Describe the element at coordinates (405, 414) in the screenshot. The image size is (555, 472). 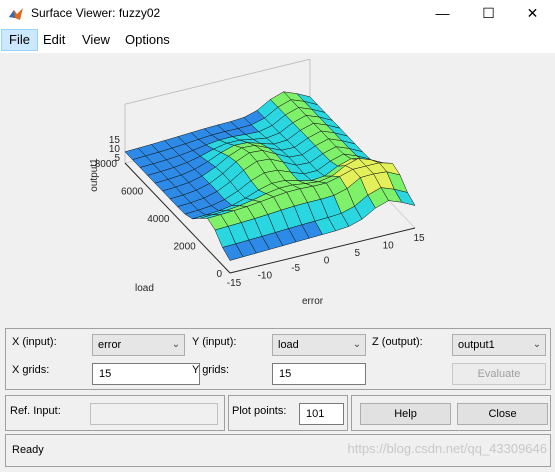
I see `help-button: Help` at that location.